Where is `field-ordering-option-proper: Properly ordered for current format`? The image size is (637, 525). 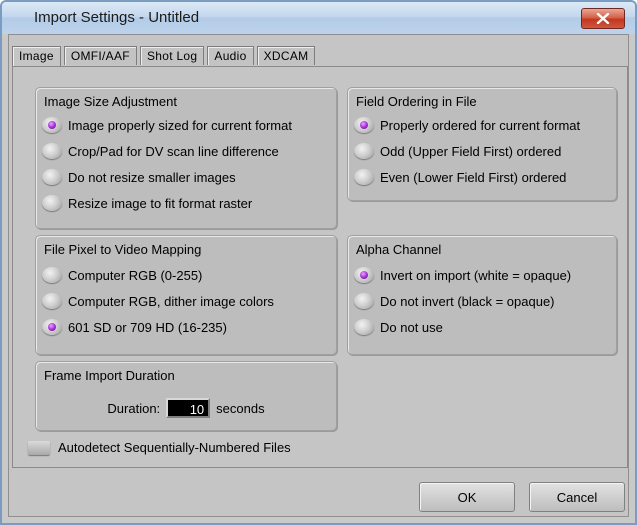 field-ordering-option-proper: Properly ordered for current format is located at coordinates (467, 125).